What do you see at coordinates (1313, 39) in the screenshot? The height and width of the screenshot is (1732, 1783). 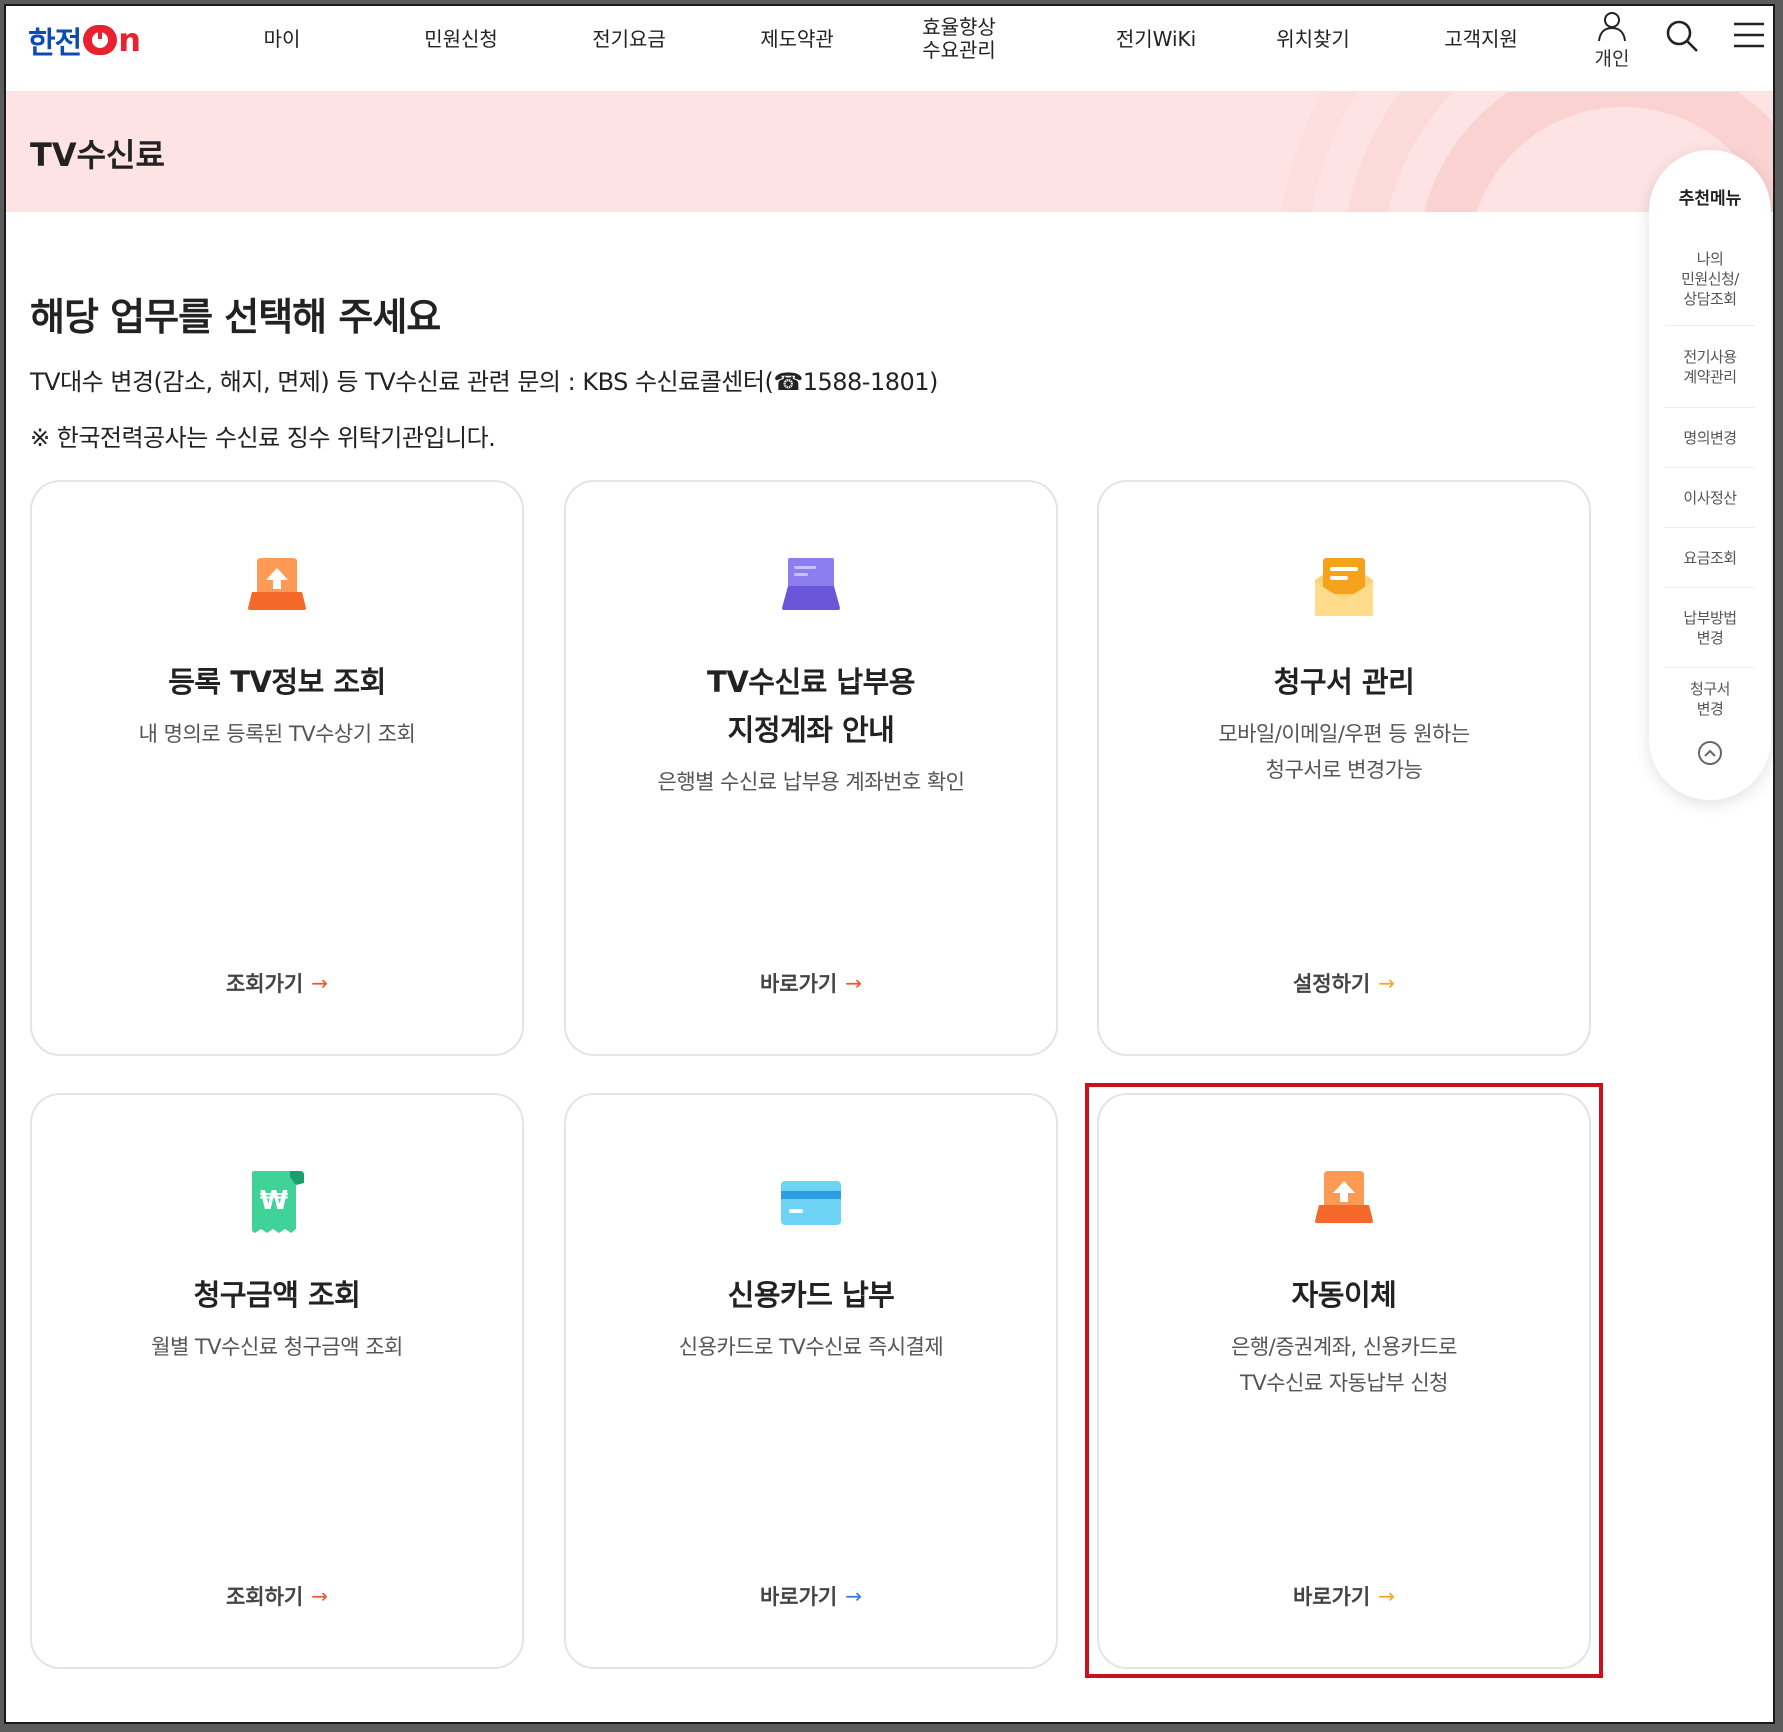 I see `nav-location-finder: 위치찾기` at bounding box center [1313, 39].